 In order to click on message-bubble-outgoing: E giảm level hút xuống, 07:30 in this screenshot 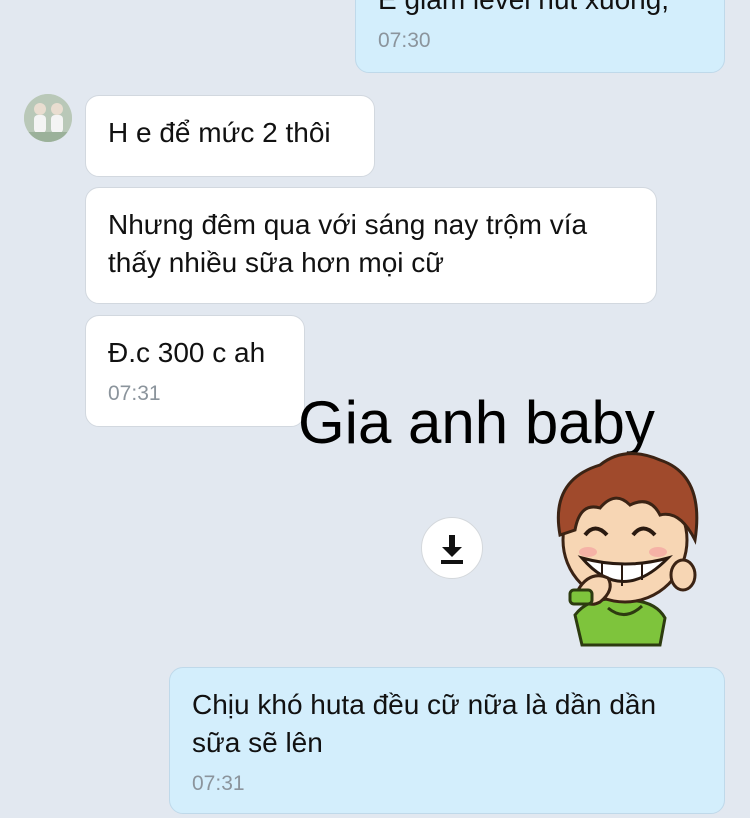, I will do `click(540, 36)`.